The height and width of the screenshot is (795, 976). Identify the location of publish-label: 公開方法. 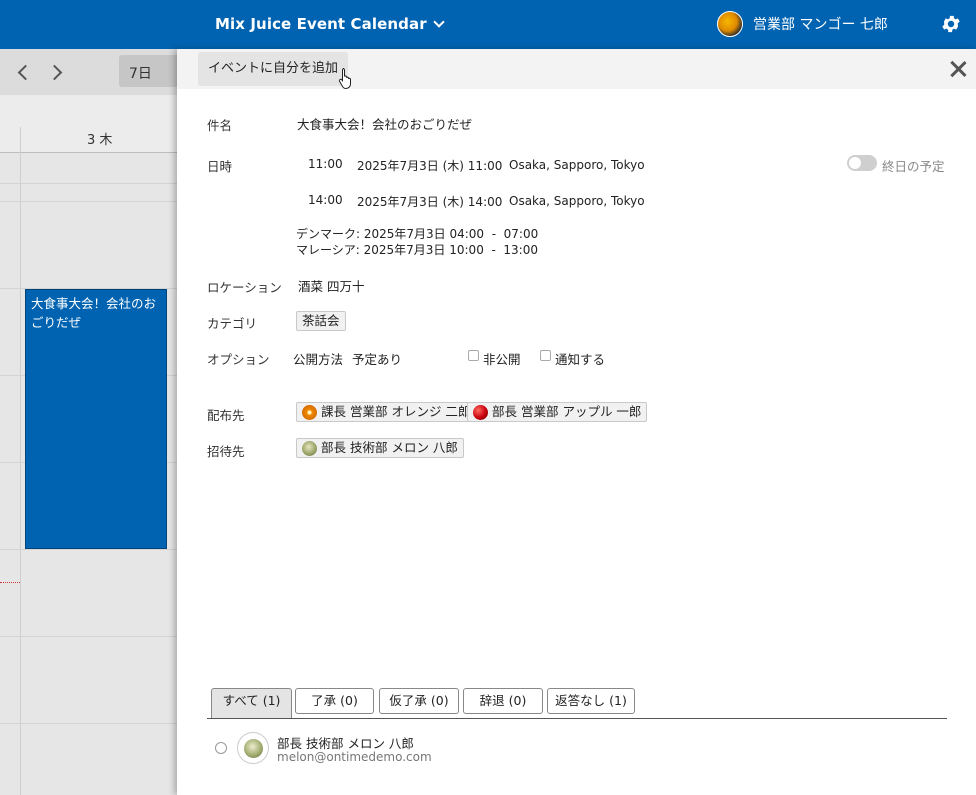
(318, 359).